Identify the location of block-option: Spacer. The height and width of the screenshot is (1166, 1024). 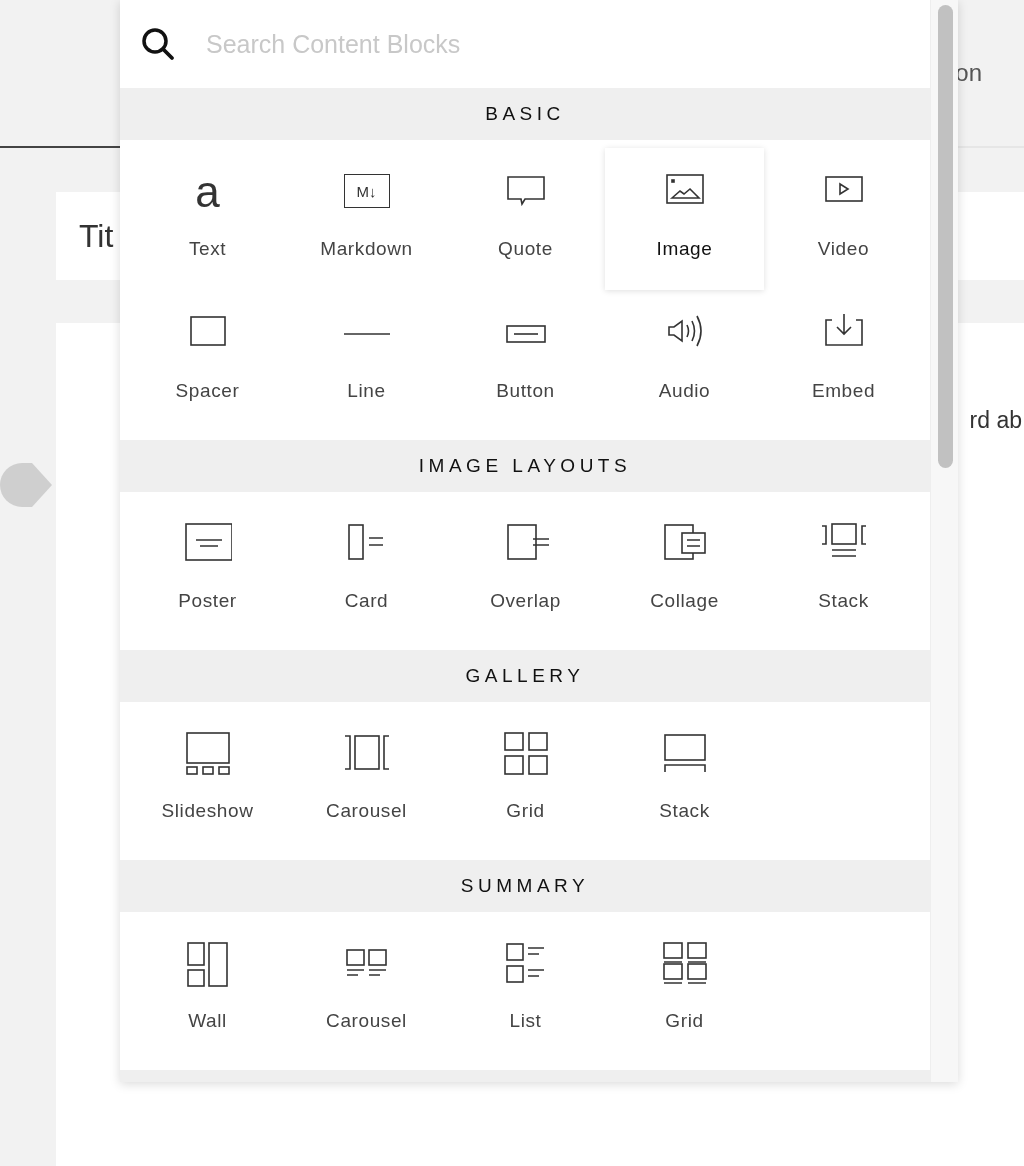
(207, 361).